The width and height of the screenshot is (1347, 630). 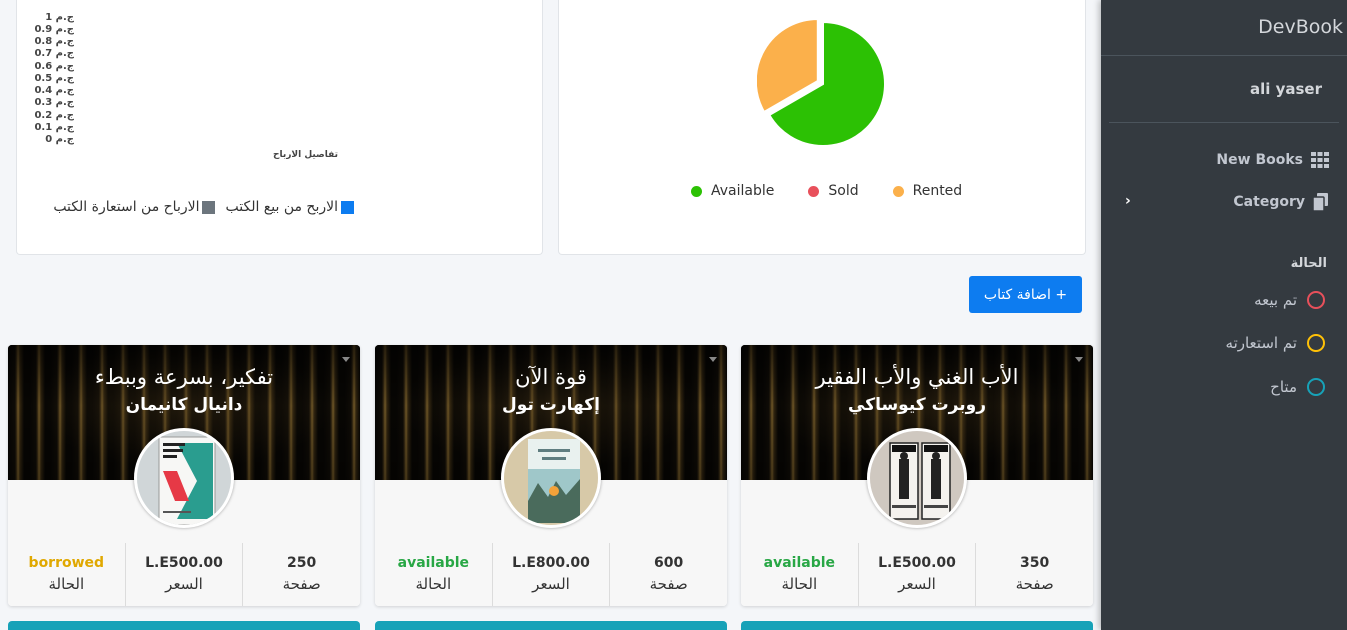 What do you see at coordinates (1308, 263) in the screenshot?
I see `status-section-header: الحالة` at bounding box center [1308, 263].